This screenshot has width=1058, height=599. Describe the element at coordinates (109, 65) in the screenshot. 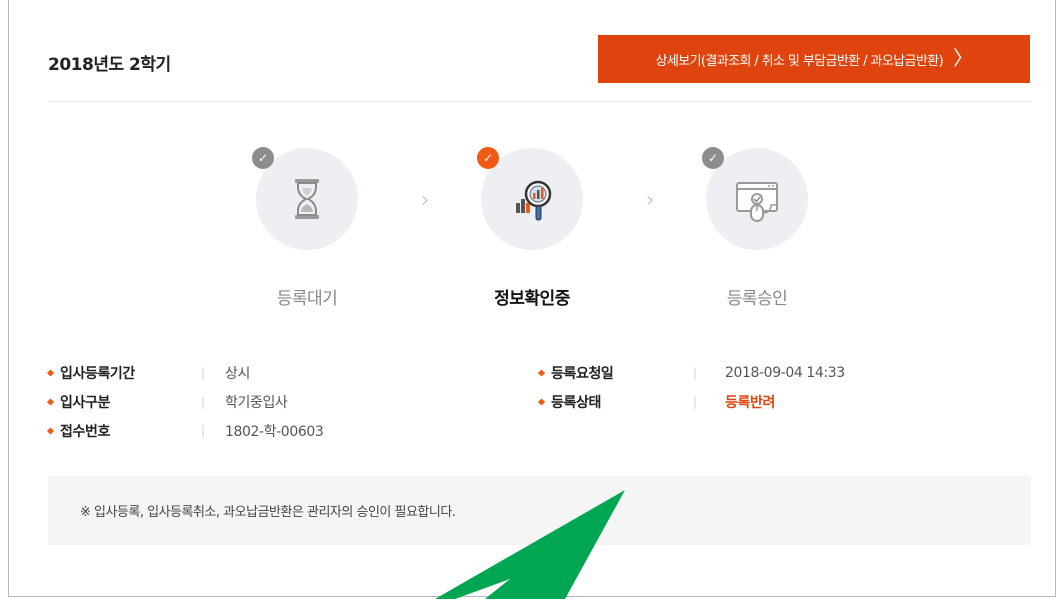

I see `semester-title: 2018년도 2학기` at that location.